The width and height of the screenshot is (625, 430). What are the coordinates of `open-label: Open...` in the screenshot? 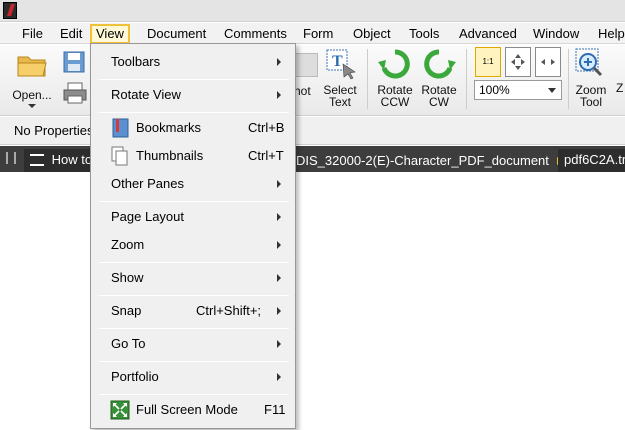 It's located at (32, 95).